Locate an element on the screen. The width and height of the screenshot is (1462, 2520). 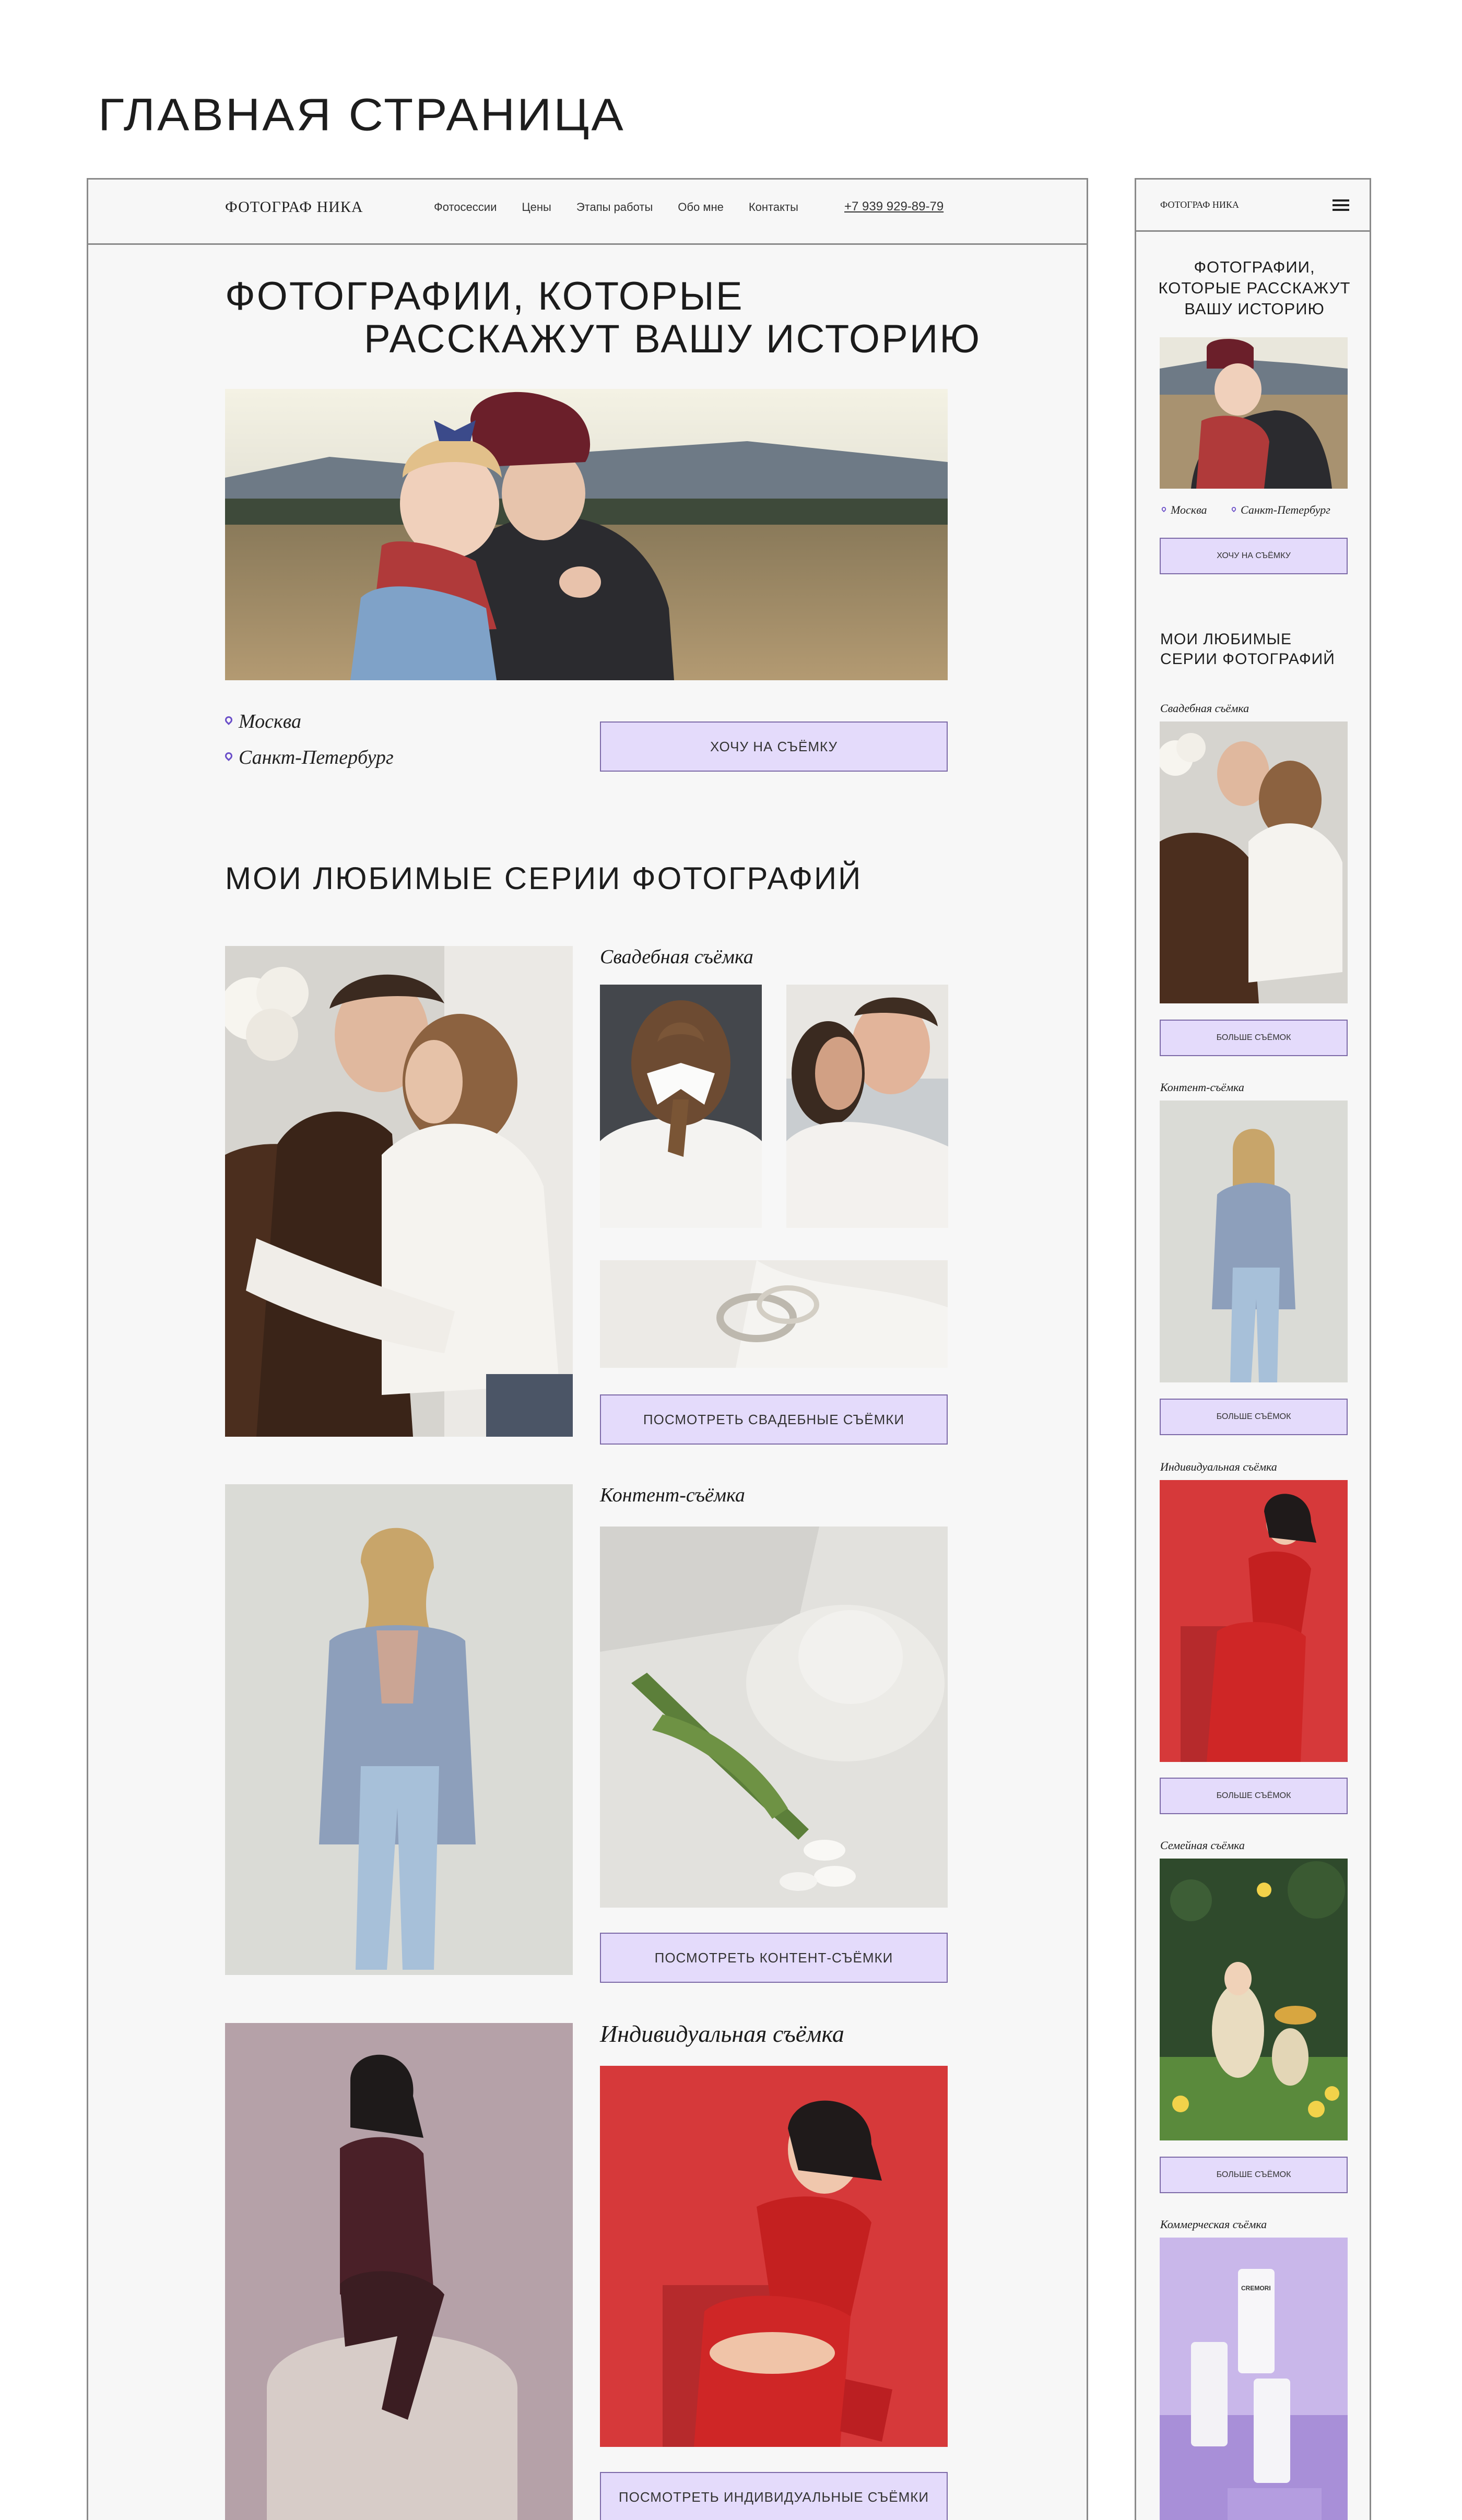
mobile-series-title: Семейная съёмка is located at coordinates (1202, 1846).